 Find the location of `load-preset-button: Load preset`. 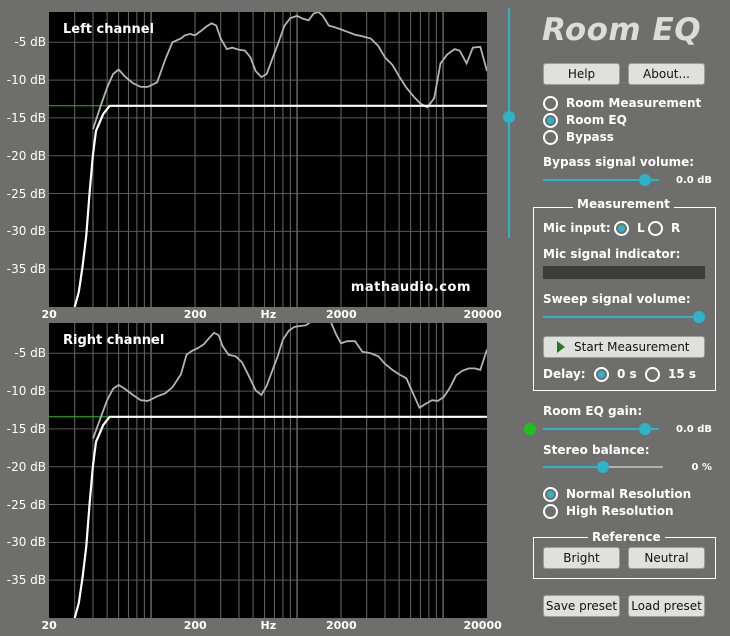

load-preset-button: Load preset is located at coordinates (666, 606).